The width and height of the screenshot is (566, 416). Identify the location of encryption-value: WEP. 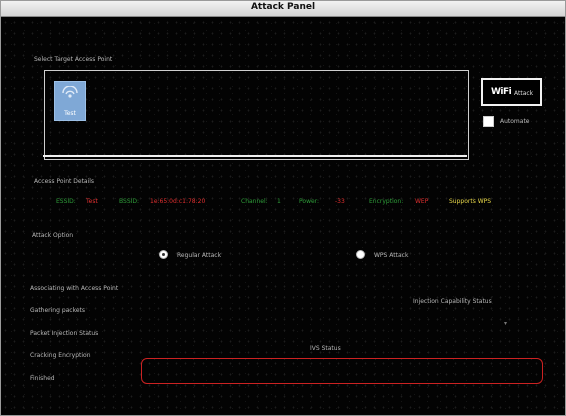
(422, 201).